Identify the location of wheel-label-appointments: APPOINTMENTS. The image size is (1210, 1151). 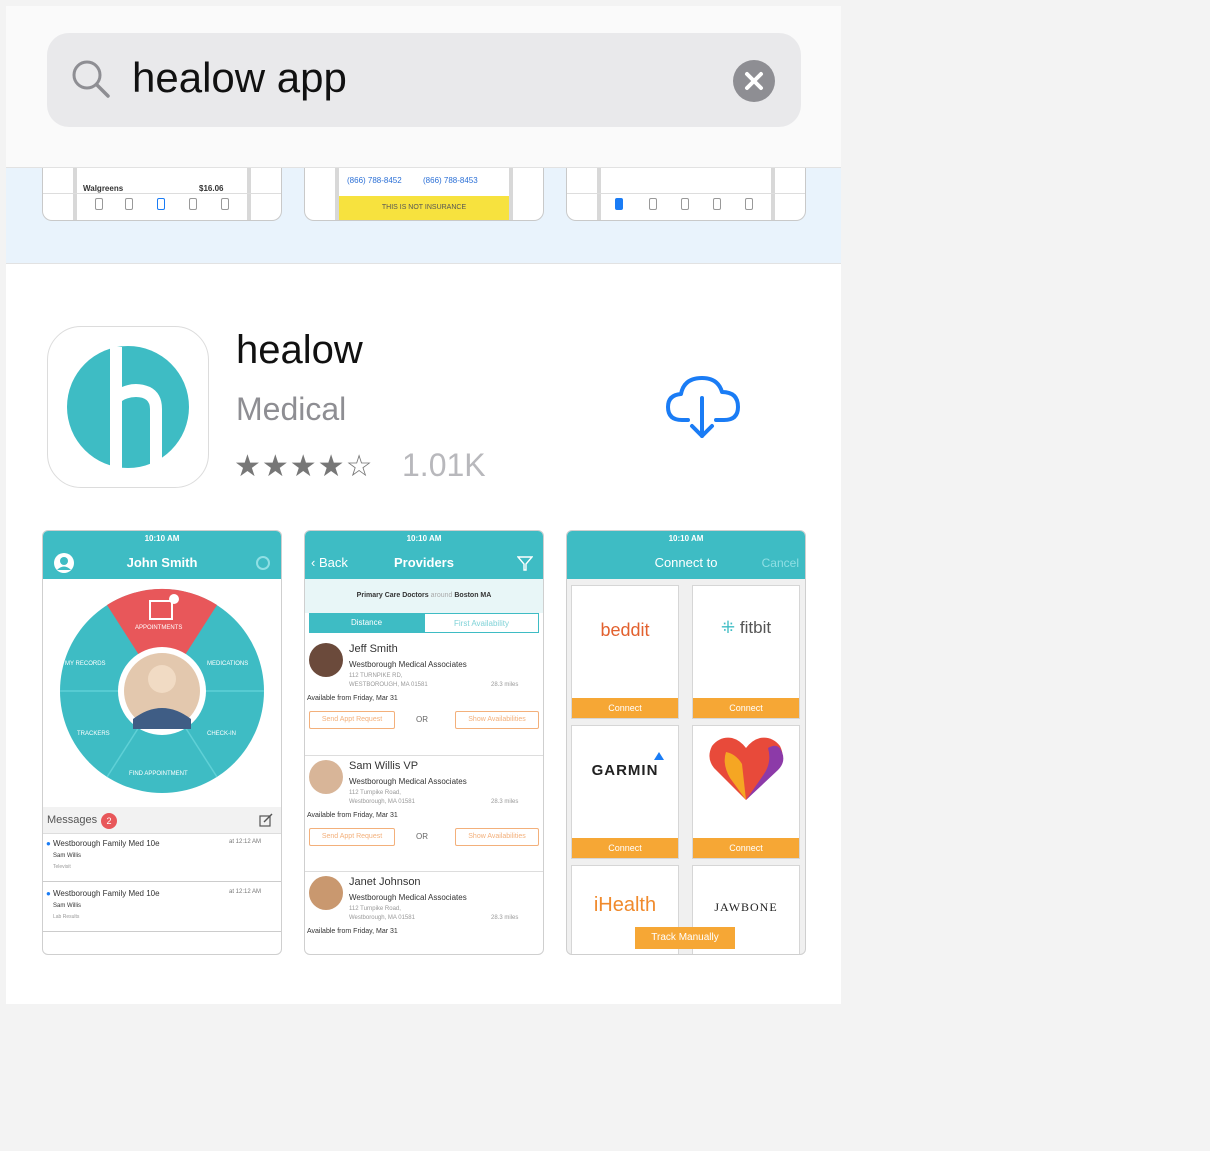
(158, 628).